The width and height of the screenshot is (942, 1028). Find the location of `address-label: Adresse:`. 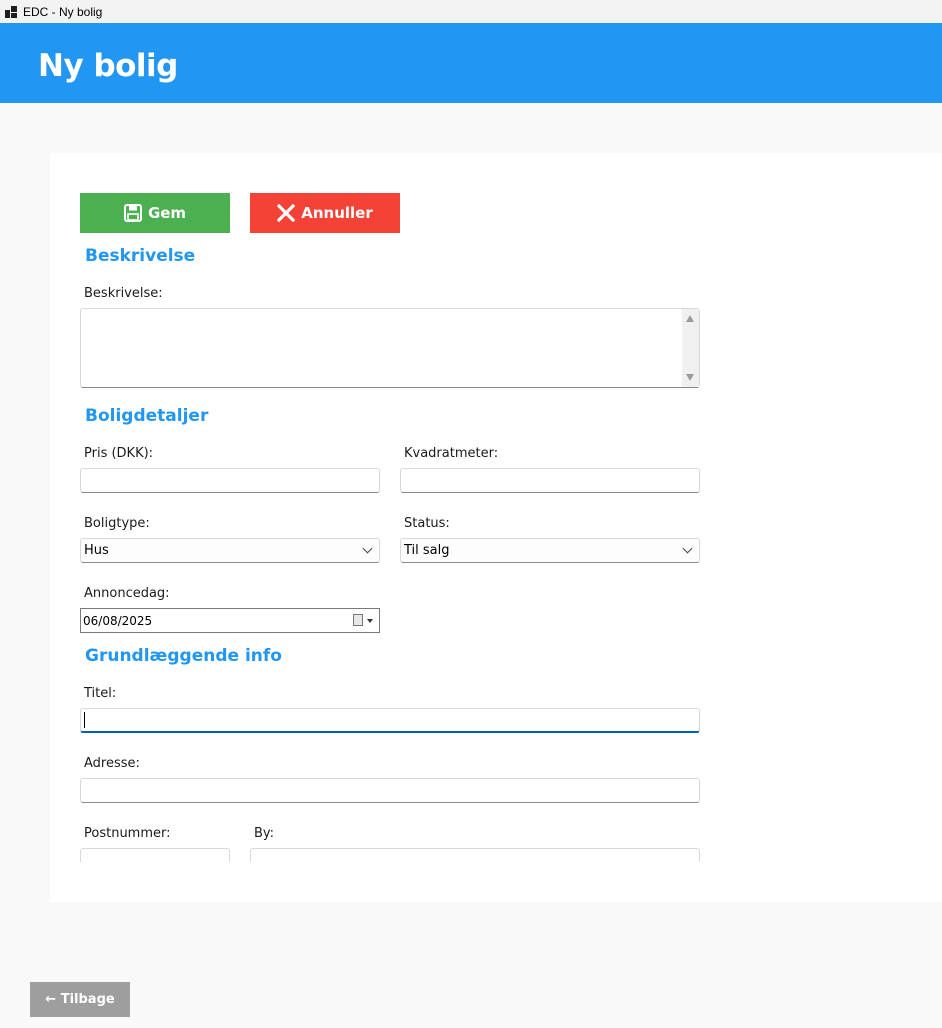

address-label: Adresse: is located at coordinates (112, 763).